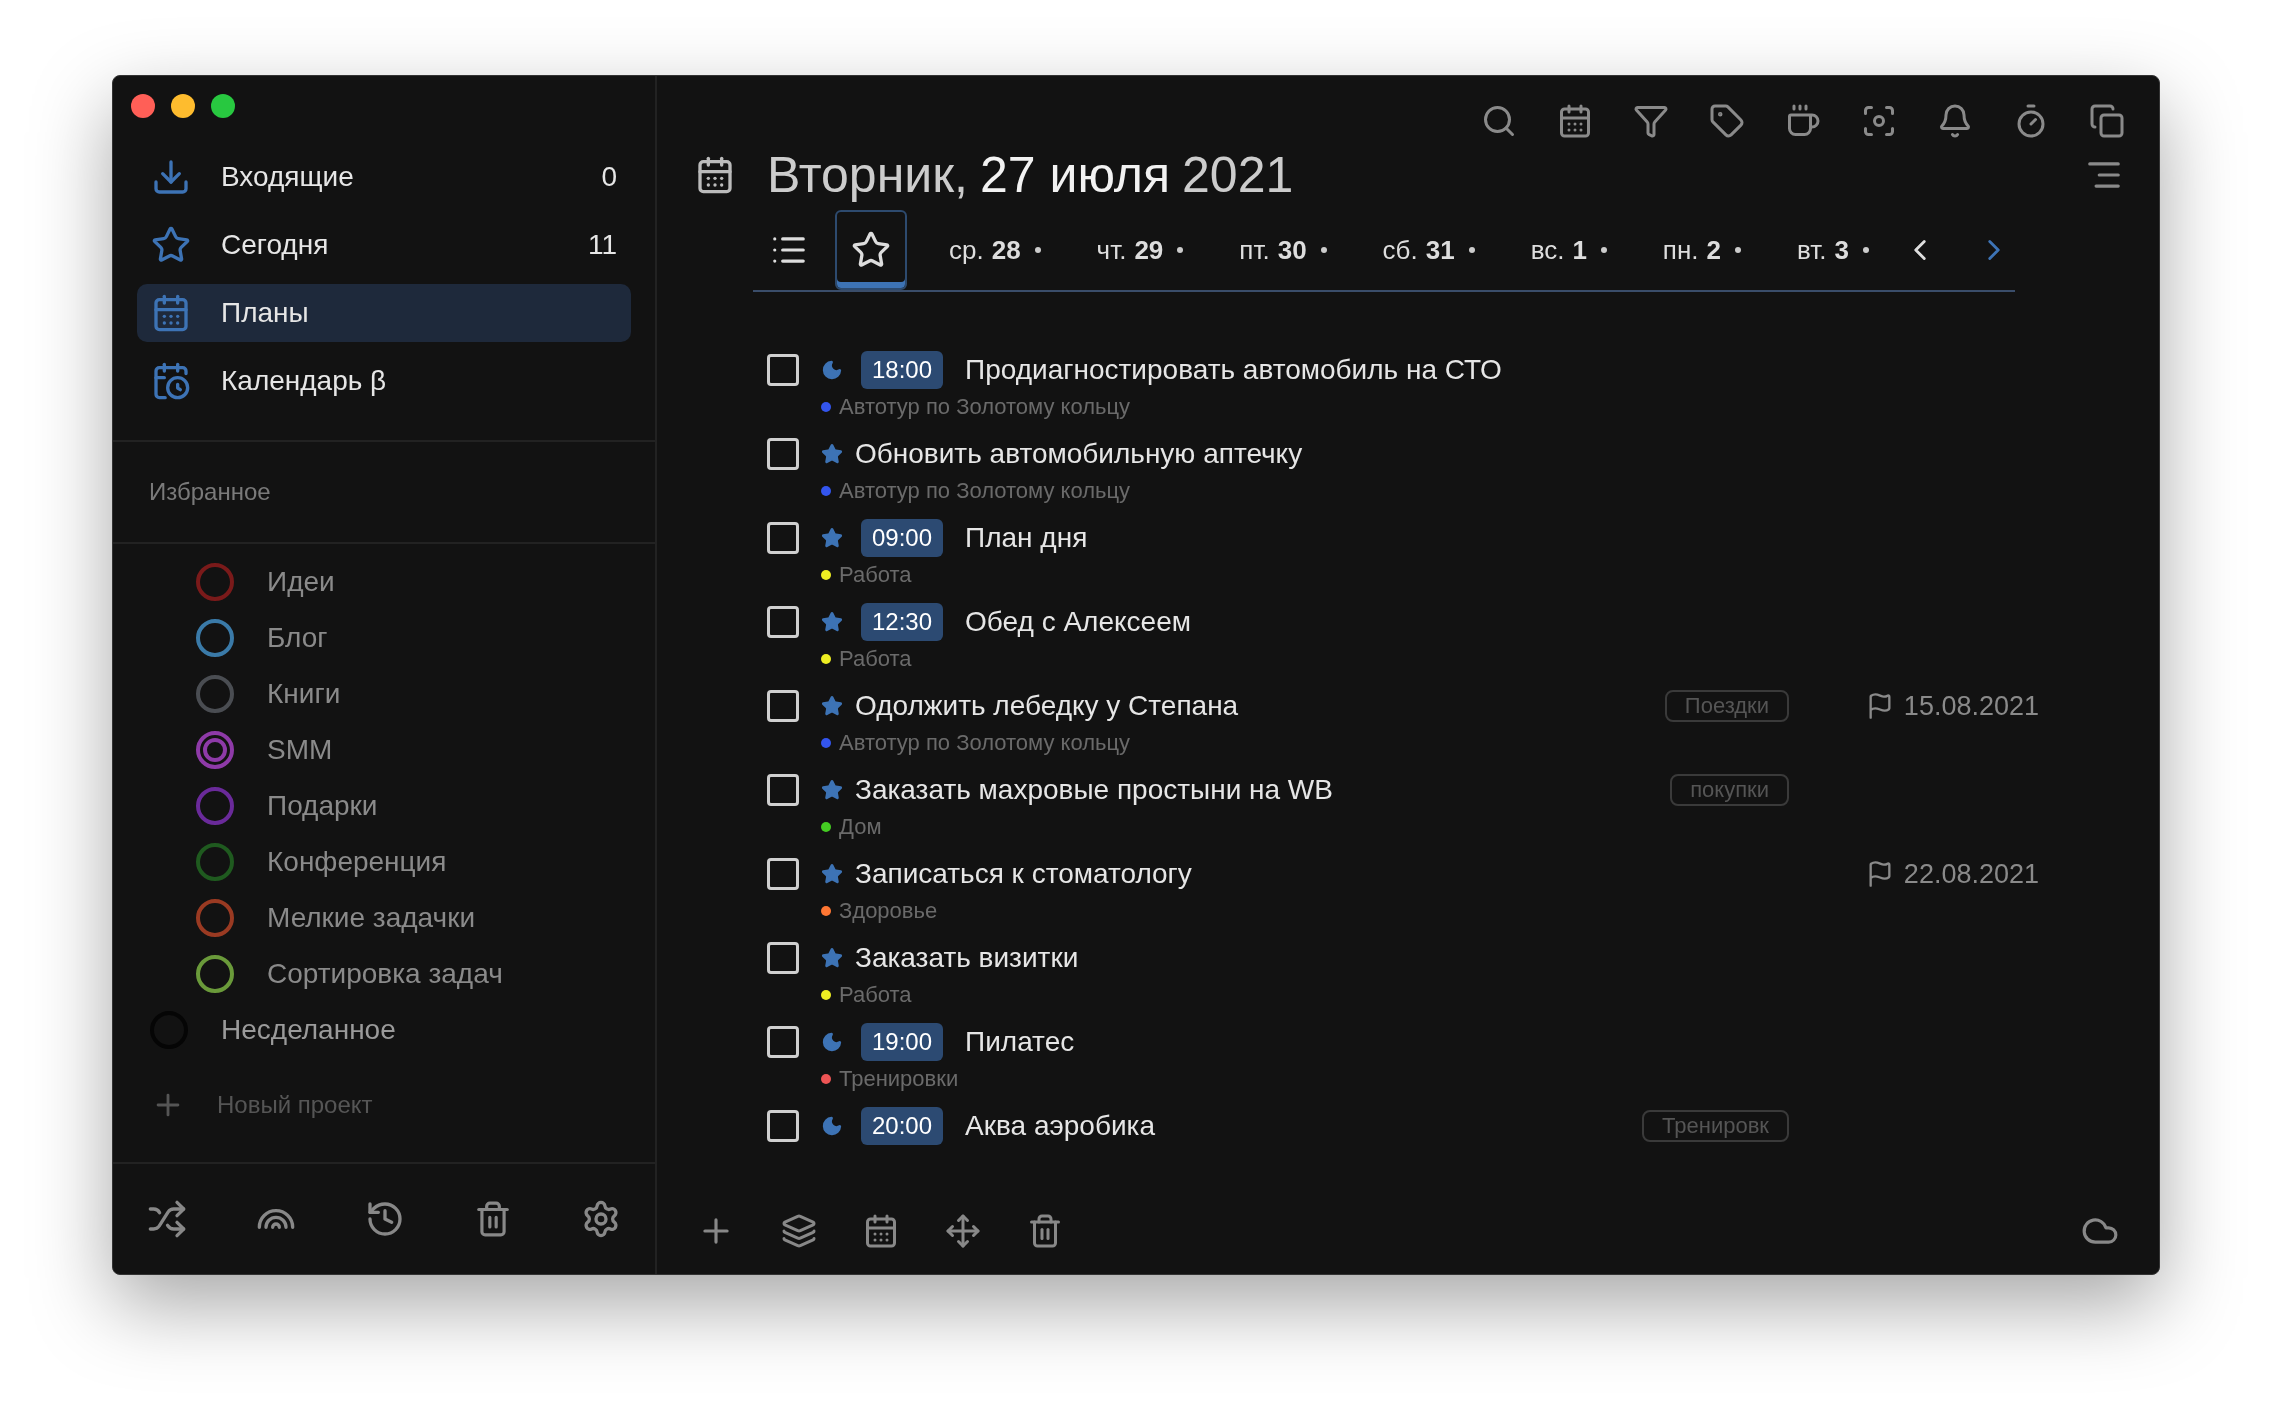 The width and height of the screenshot is (2272, 1424). What do you see at coordinates (799, 1231) in the screenshot?
I see `layers-icon` at bounding box center [799, 1231].